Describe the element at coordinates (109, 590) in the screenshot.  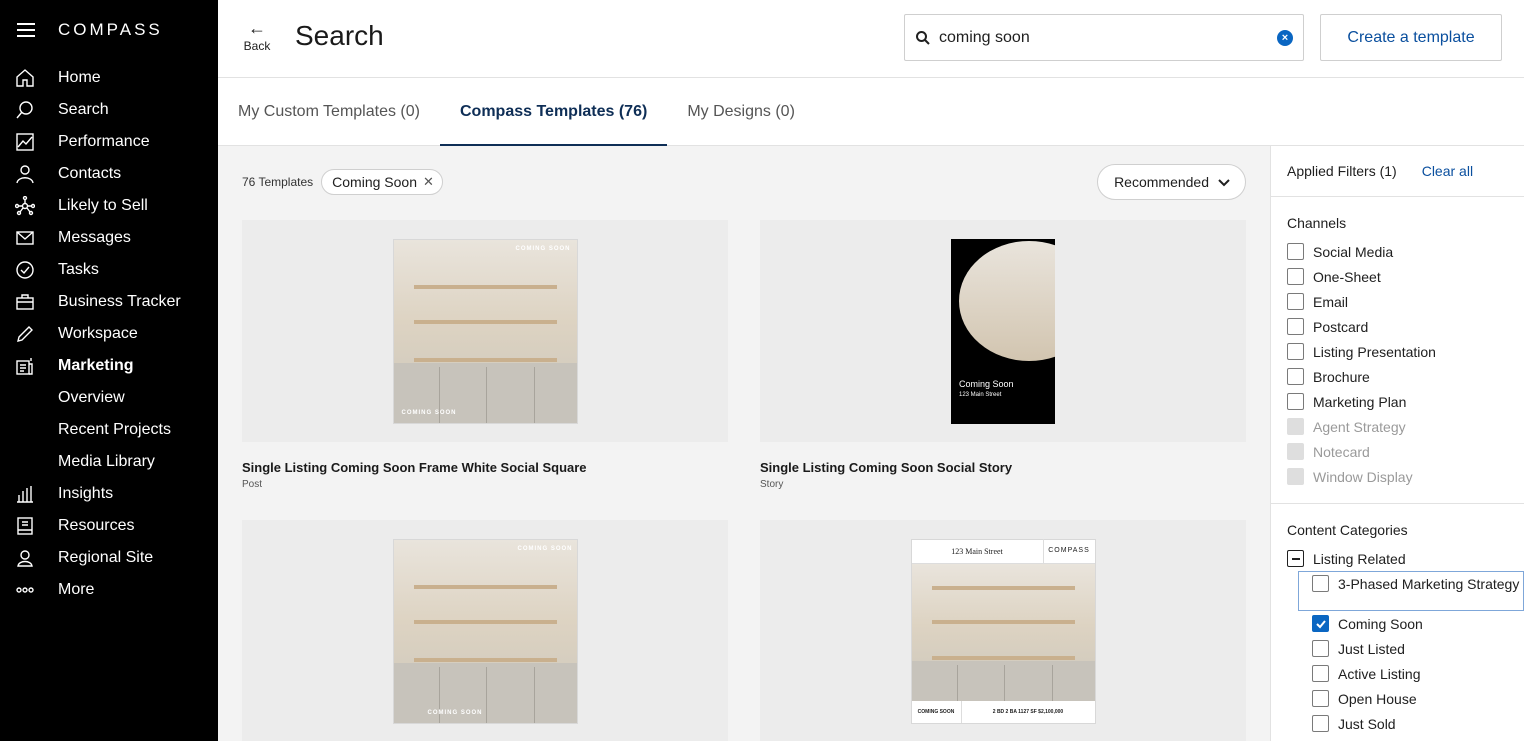
I see `sidebar-item-more: More` at that location.